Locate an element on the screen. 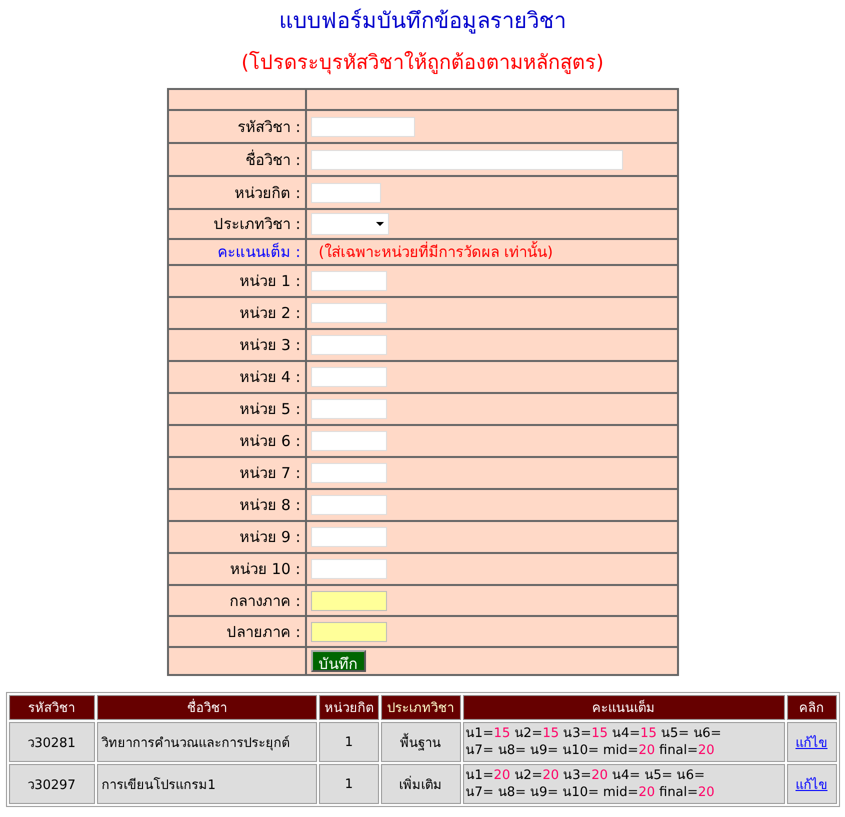 The height and width of the screenshot is (817, 845). score-cell: น1=20 น2=20 น3=20 น4= น5= น6= น7= น8= น9= น10= mid=20 final=20 is located at coordinates (623, 784).